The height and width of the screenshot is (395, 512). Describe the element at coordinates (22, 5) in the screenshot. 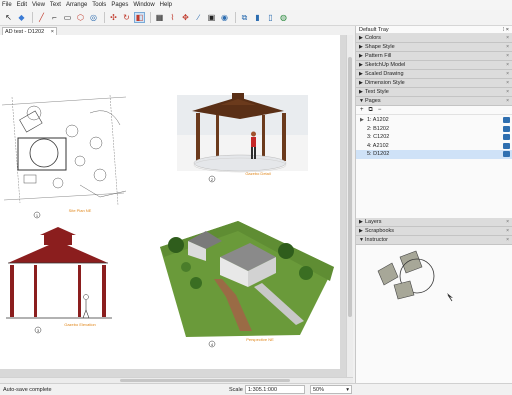

I see `menu-edit: Edit` at that location.